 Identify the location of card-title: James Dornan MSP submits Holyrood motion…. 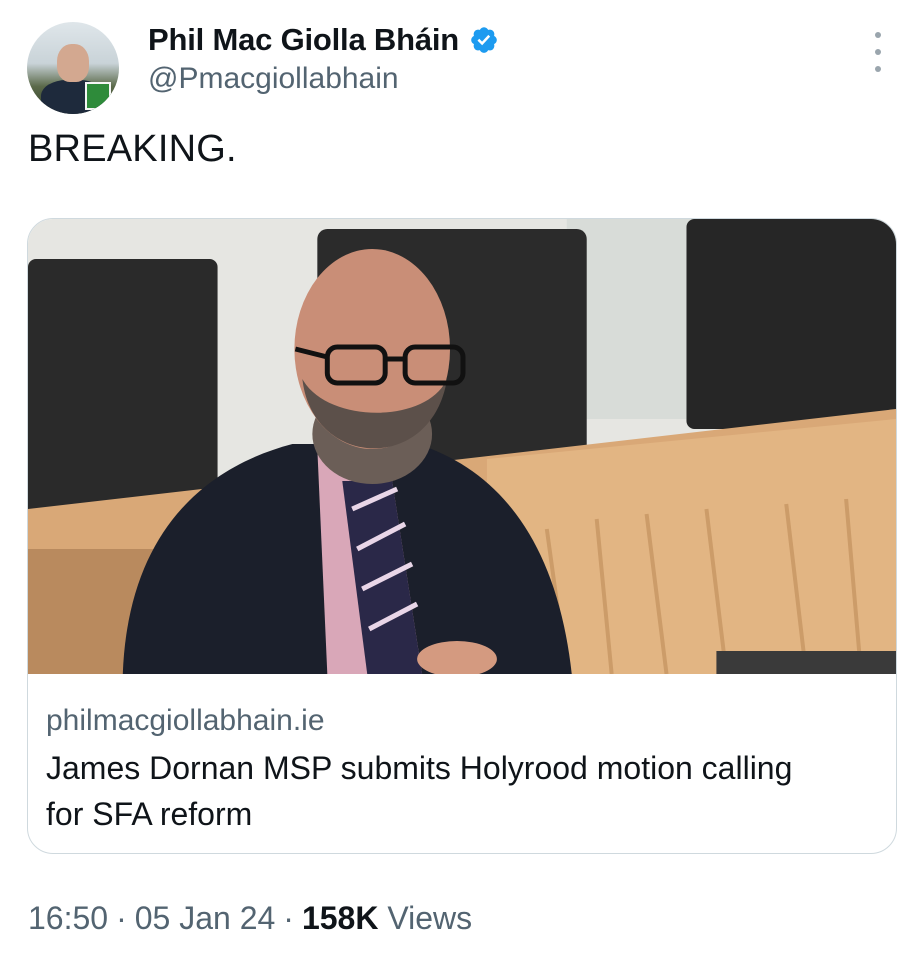
(419, 791).